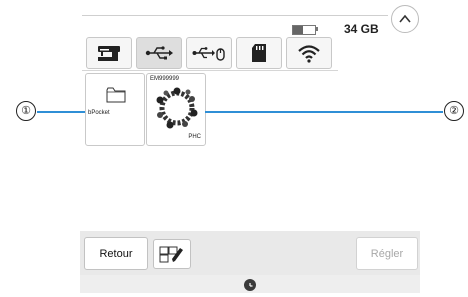 This screenshot has height=297, width=468. I want to click on back-button: Retour, so click(116, 253).